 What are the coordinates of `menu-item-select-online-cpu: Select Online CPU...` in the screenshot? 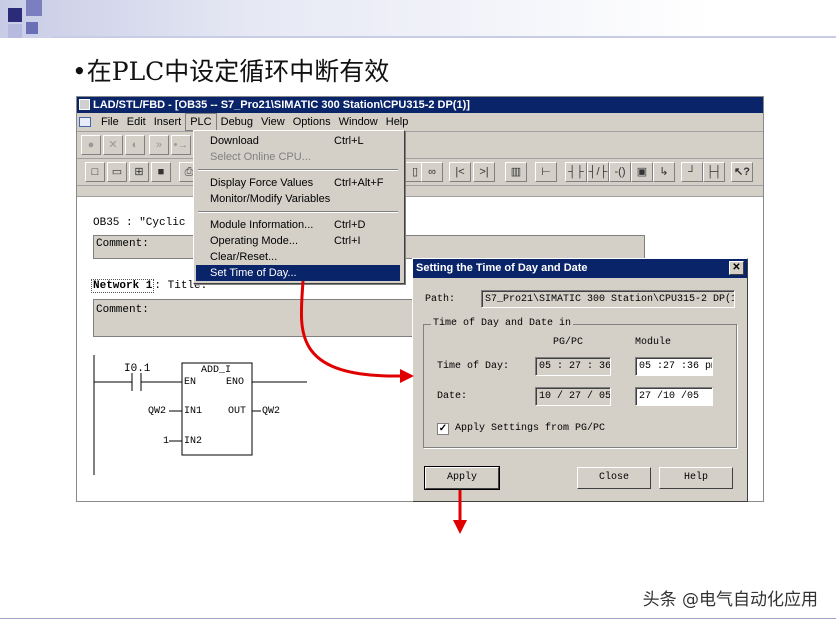 It's located at (260, 157).